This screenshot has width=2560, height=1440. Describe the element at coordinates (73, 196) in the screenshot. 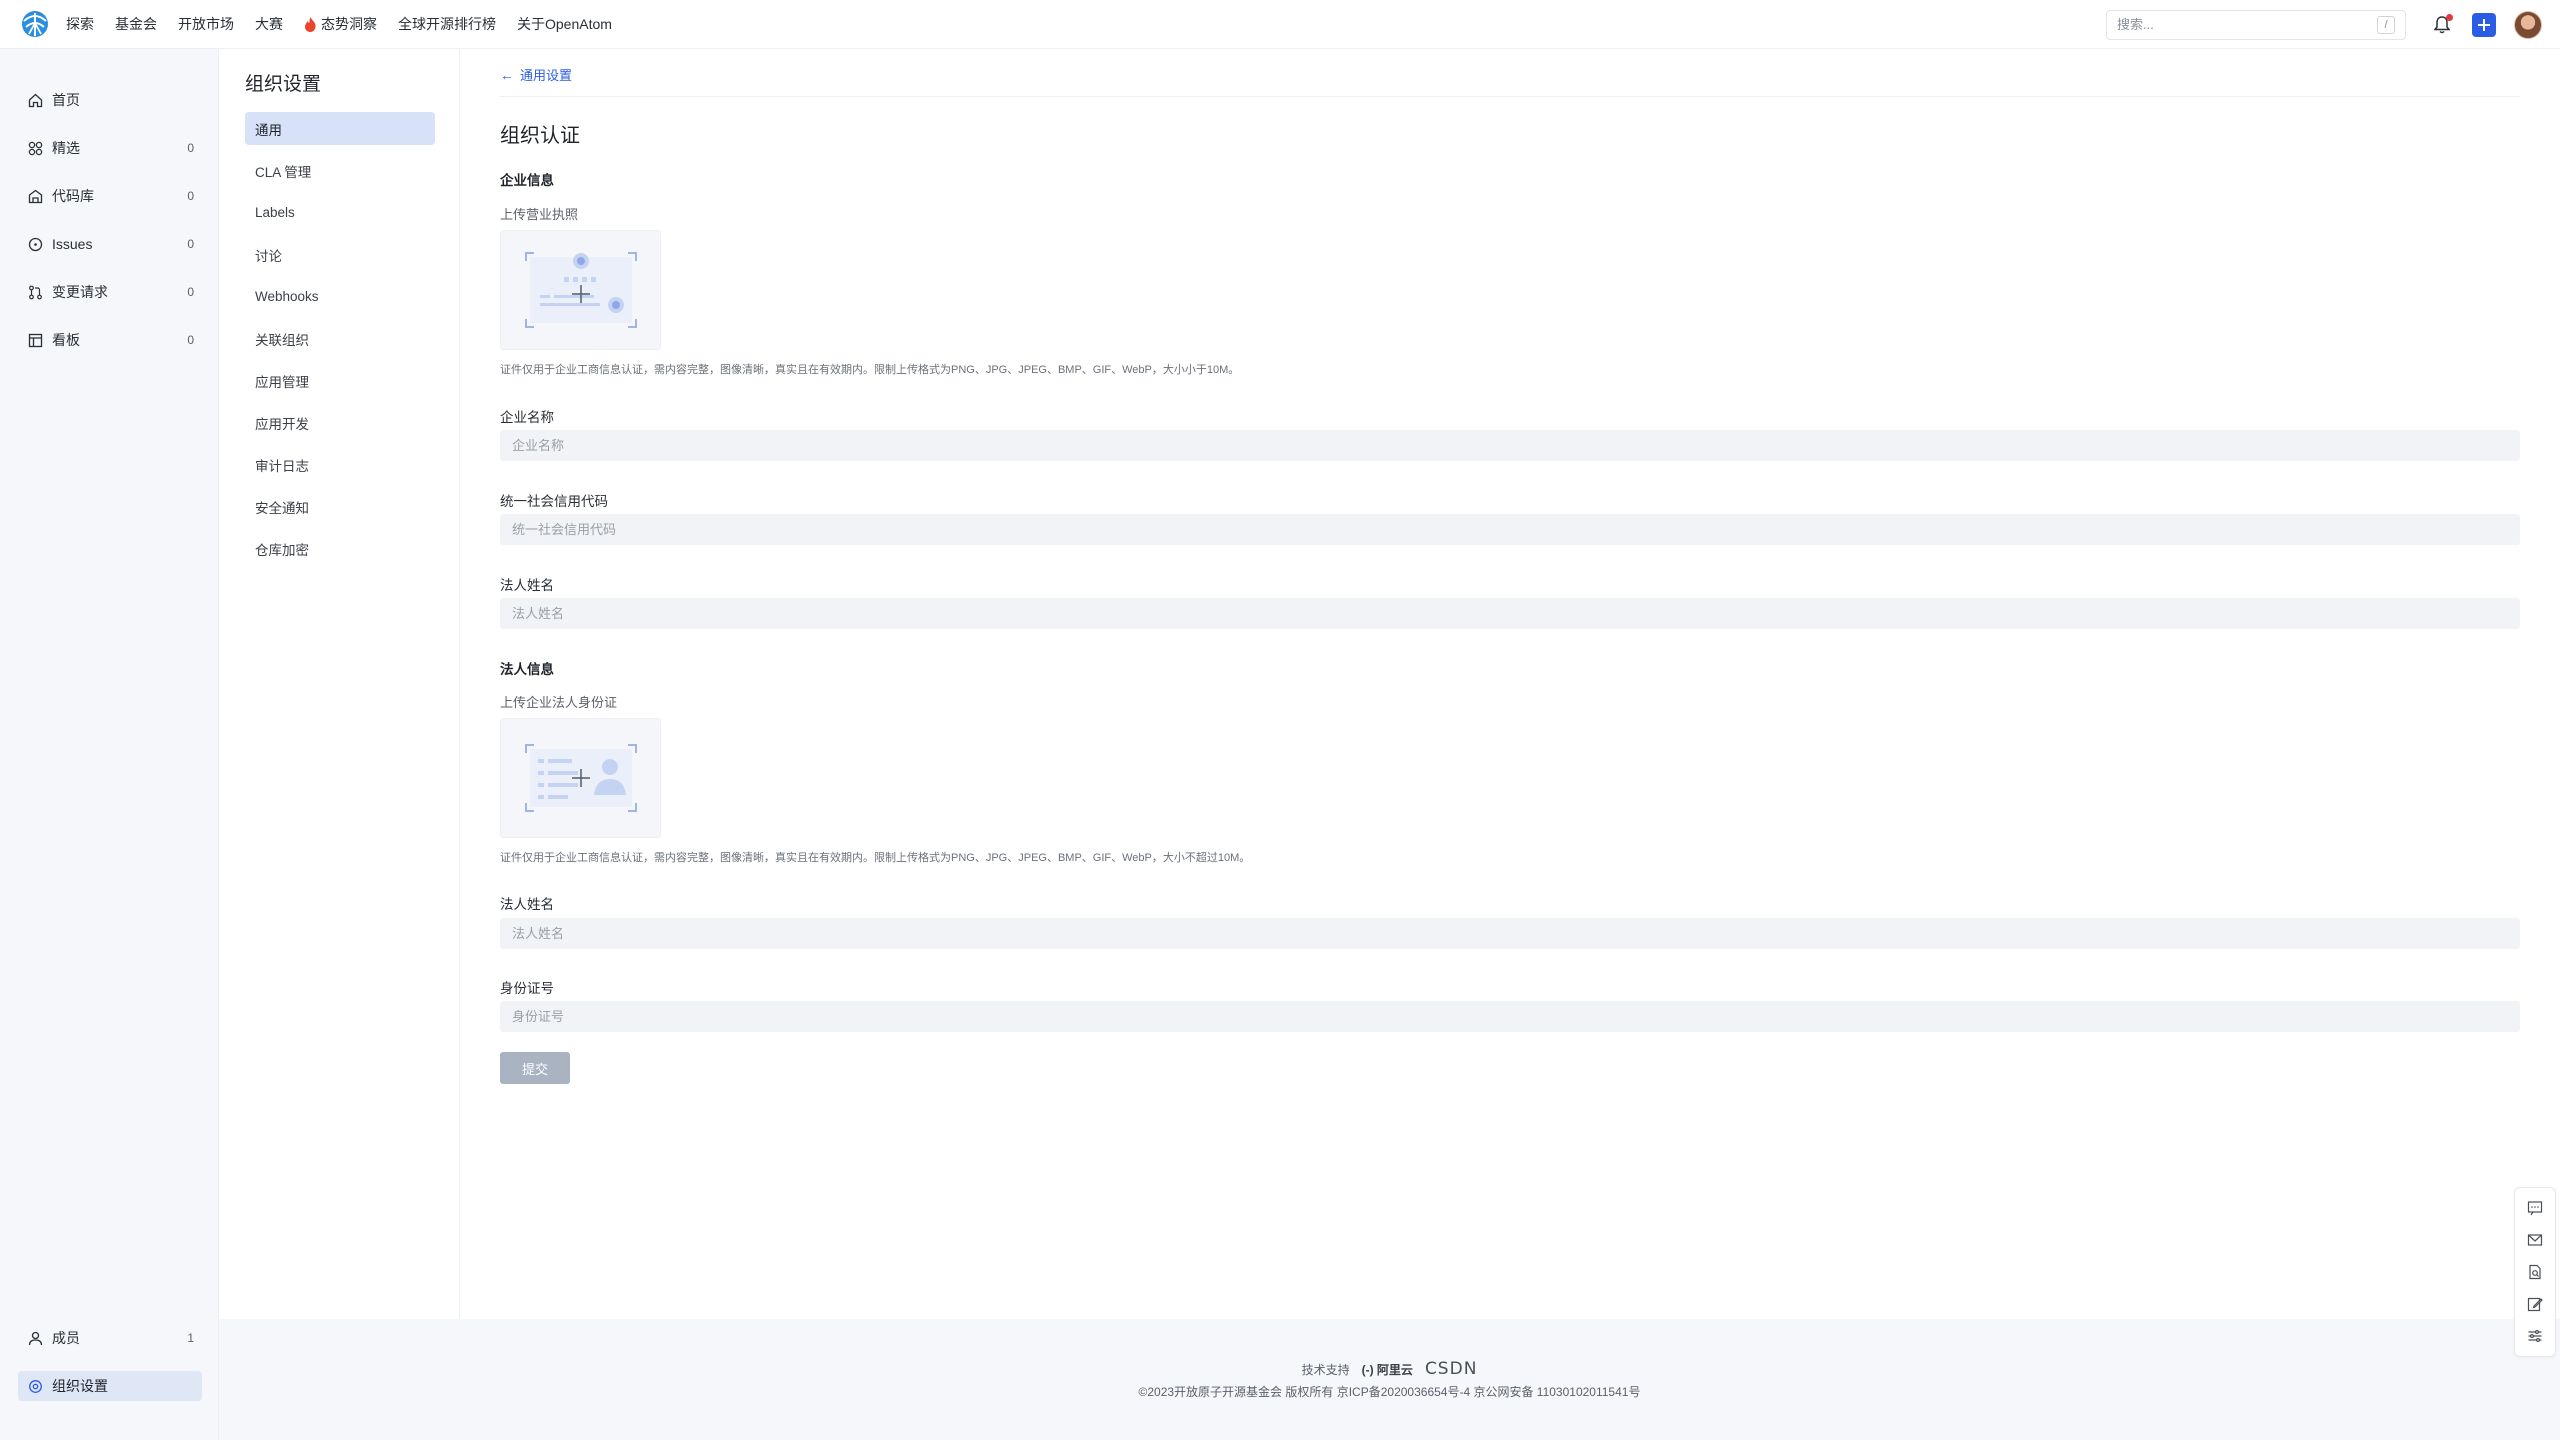

I see `sidebar-item-label: 代码库` at that location.